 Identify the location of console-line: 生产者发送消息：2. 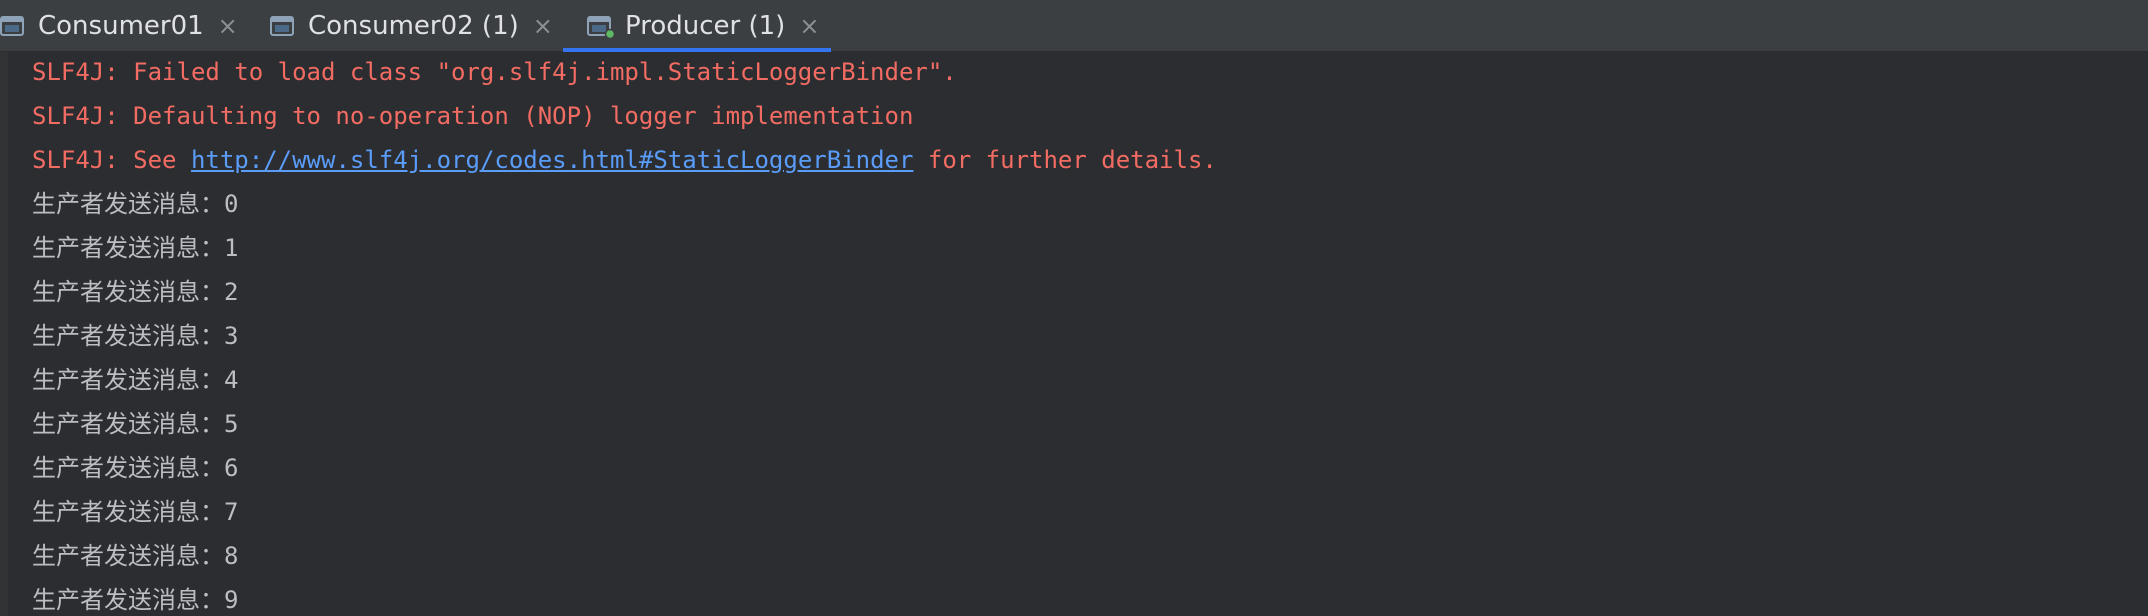
(135, 292).